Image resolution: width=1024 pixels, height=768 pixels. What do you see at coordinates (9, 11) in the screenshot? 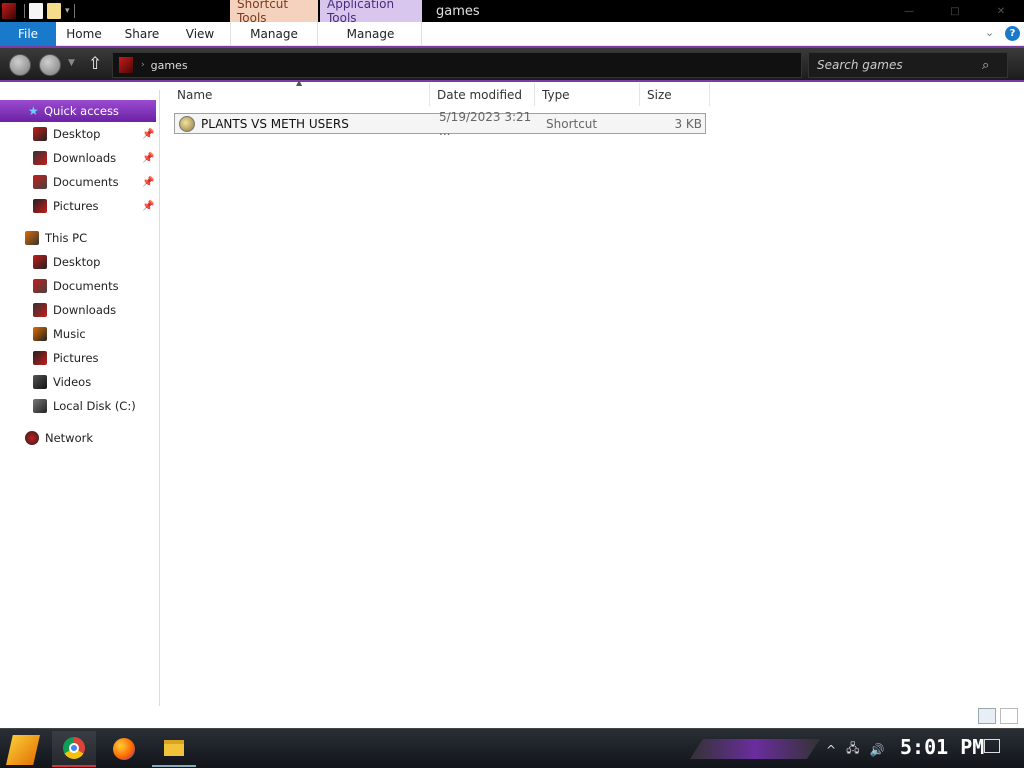
I see `app-icon` at bounding box center [9, 11].